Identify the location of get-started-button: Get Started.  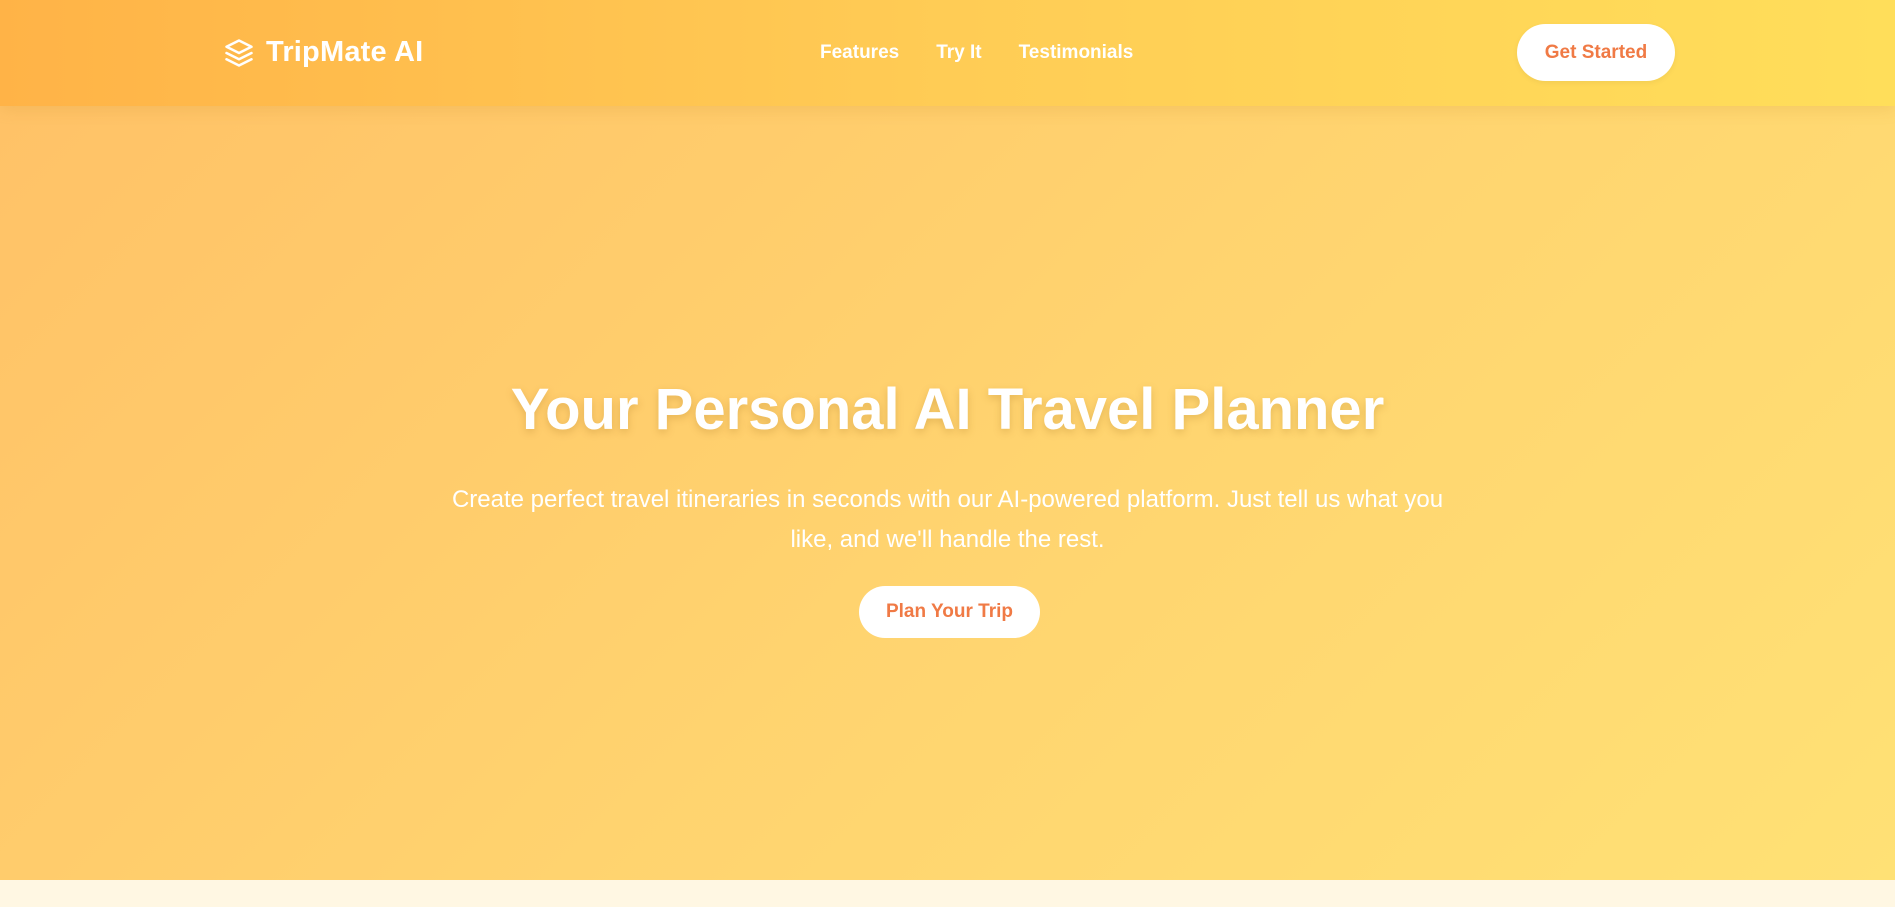
(1596, 52).